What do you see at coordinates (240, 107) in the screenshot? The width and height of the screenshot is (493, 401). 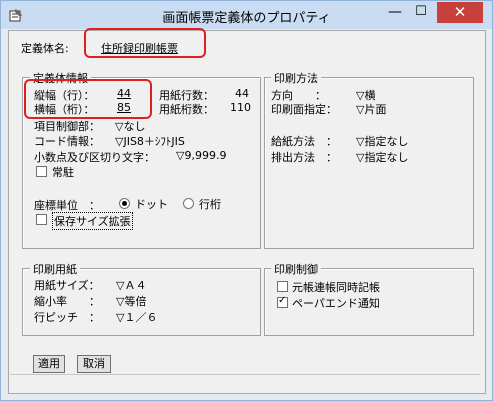 I see `paper-cols-value: 110` at bounding box center [240, 107].